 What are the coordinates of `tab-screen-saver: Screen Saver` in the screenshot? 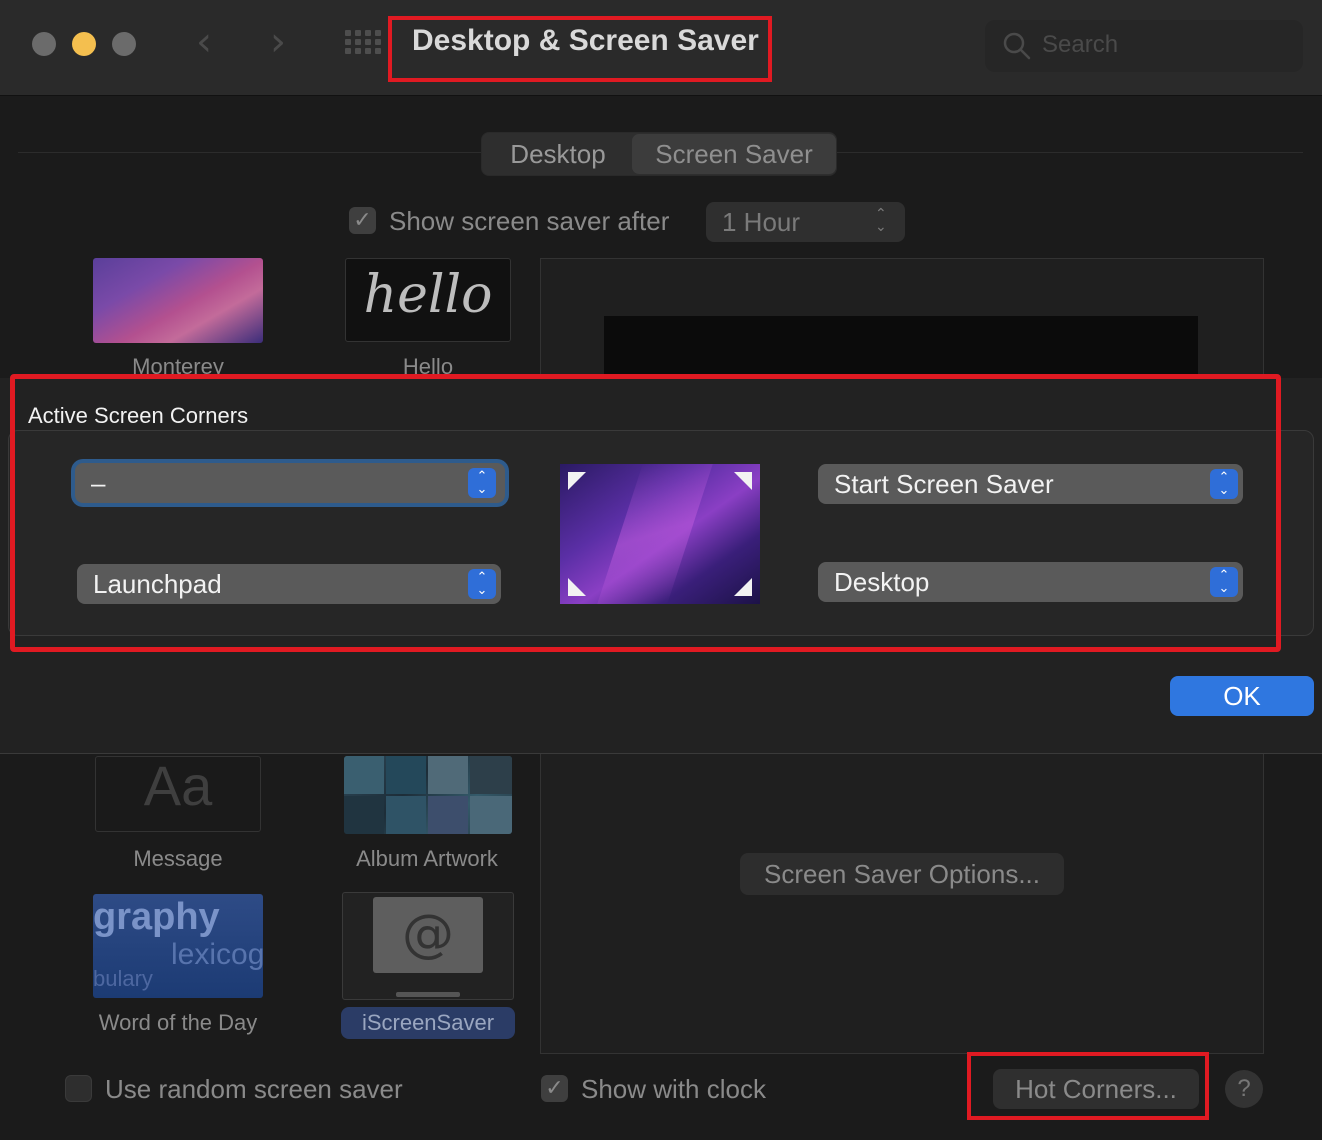 It's located at (734, 154).